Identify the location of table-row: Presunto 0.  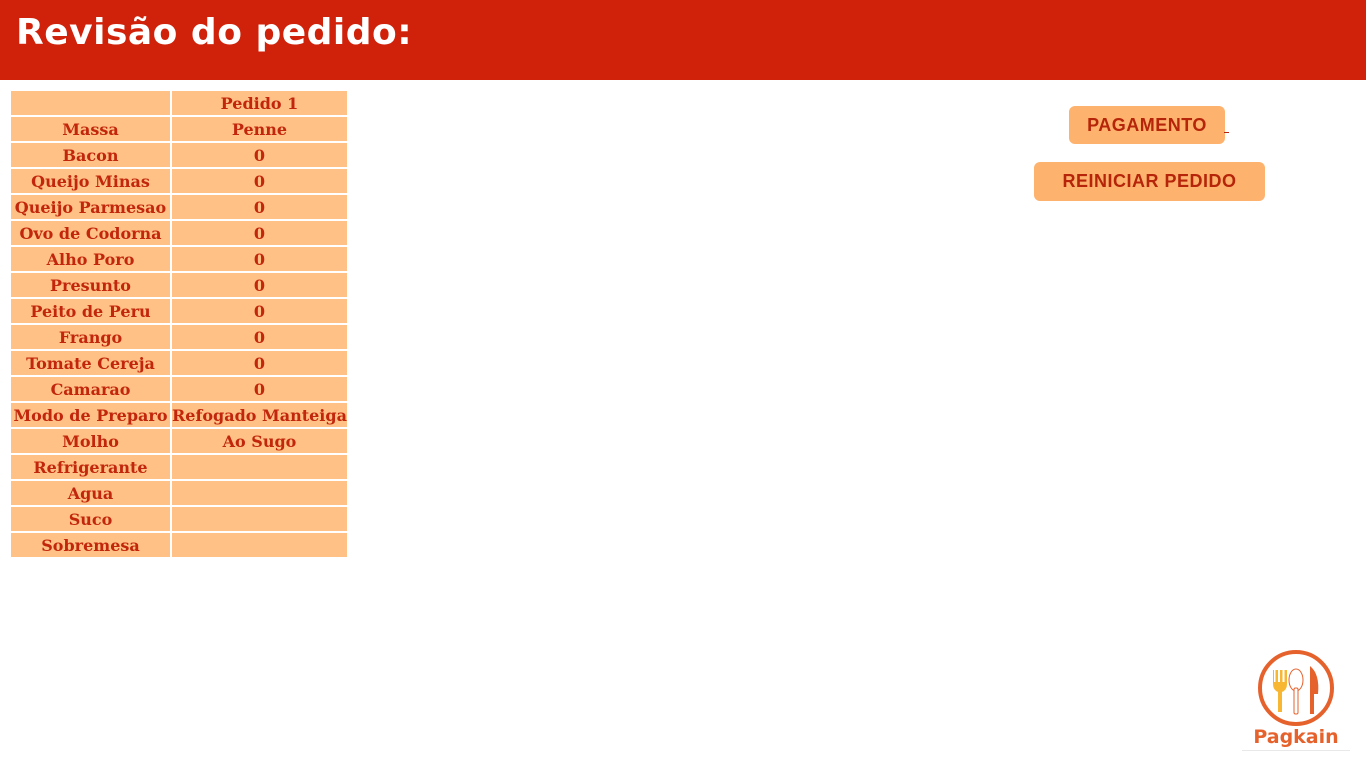
(179, 285).